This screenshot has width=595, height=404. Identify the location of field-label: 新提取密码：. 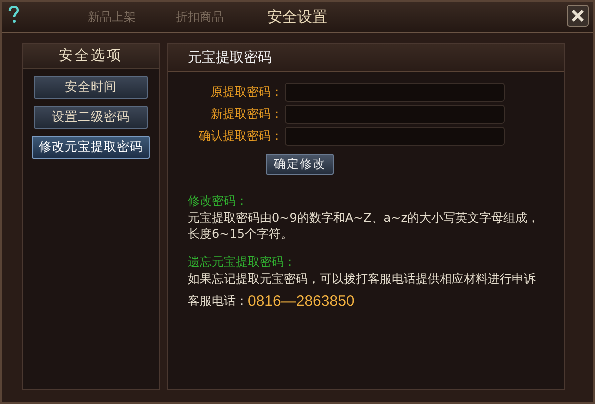
(246, 114).